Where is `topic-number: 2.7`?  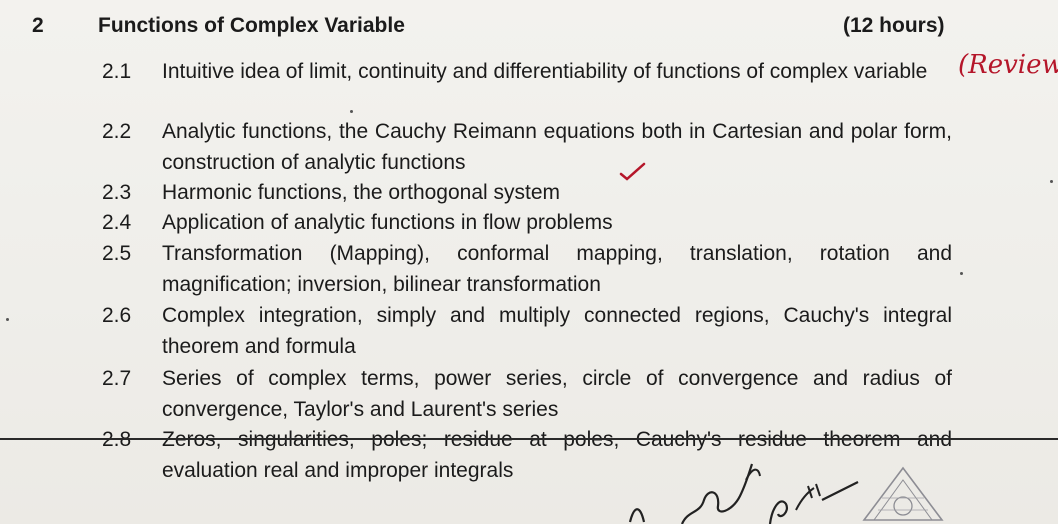 topic-number: 2.7 is located at coordinates (117, 378).